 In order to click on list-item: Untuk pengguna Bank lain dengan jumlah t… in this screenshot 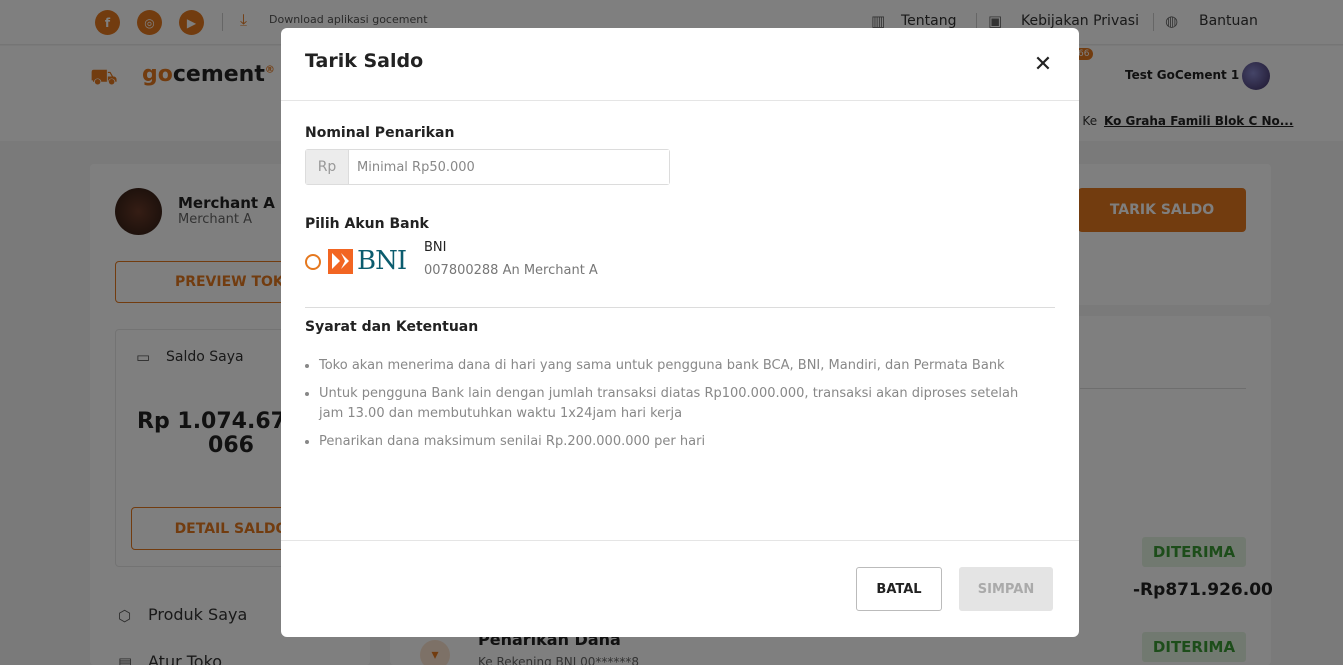, I will do `click(669, 404)`.